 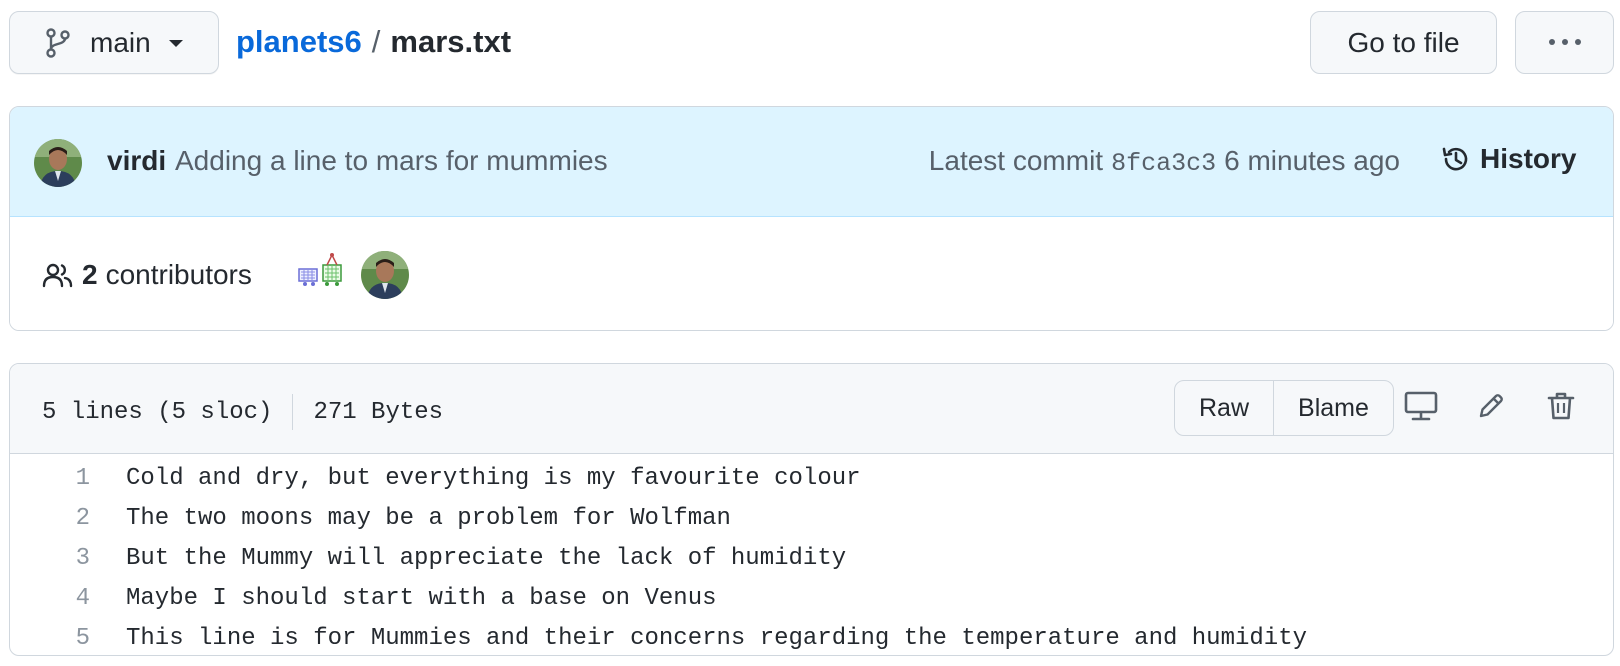 What do you see at coordinates (120, 42) in the screenshot?
I see `branch-name: main` at bounding box center [120, 42].